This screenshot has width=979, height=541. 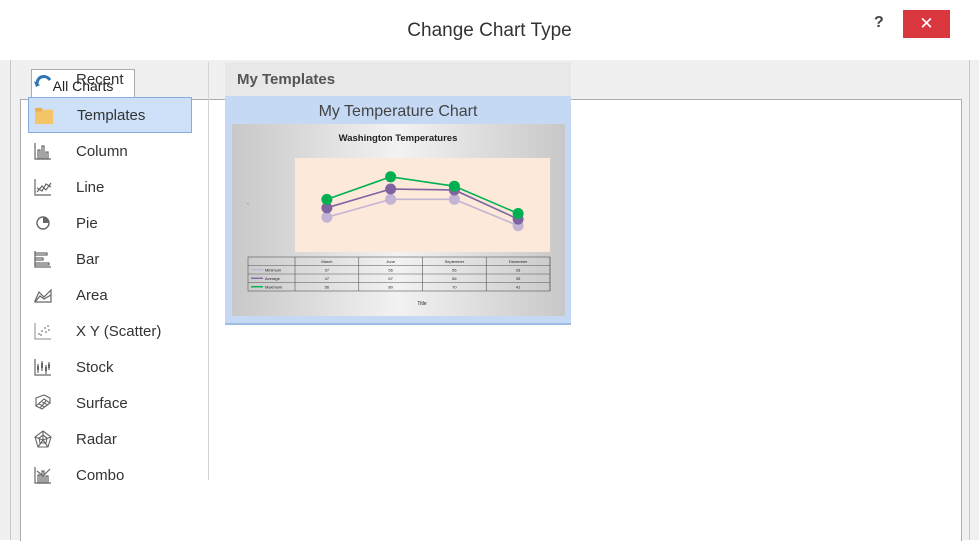 What do you see at coordinates (274, 287) in the screenshot?
I see `legend-label: Maximum` at bounding box center [274, 287].